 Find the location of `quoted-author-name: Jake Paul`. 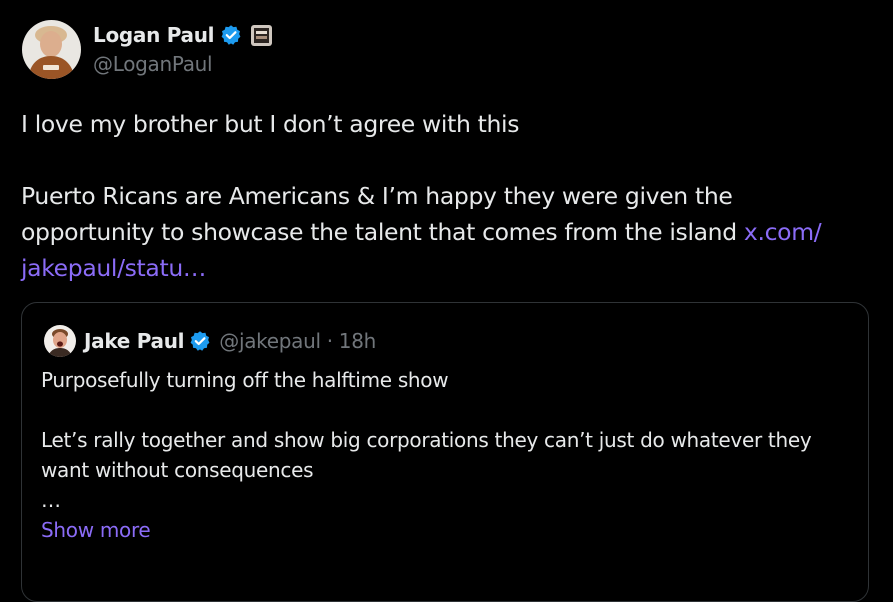

quoted-author-name: Jake Paul is located at coordinates (134, 341).